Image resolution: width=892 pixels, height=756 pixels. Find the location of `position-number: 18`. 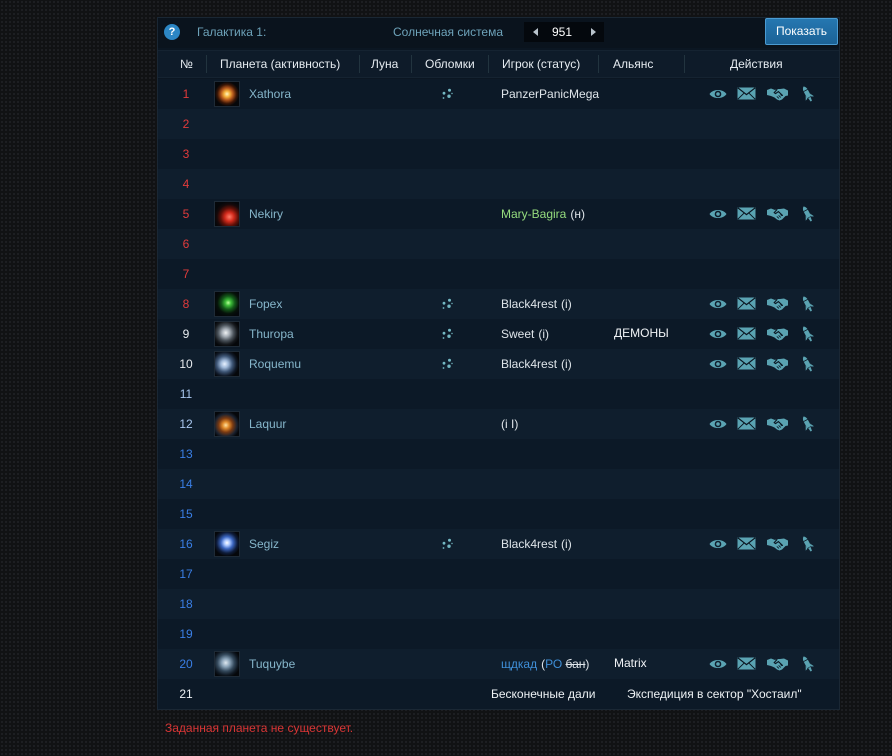

position-number: 18 is located at coordinates (186, 604).